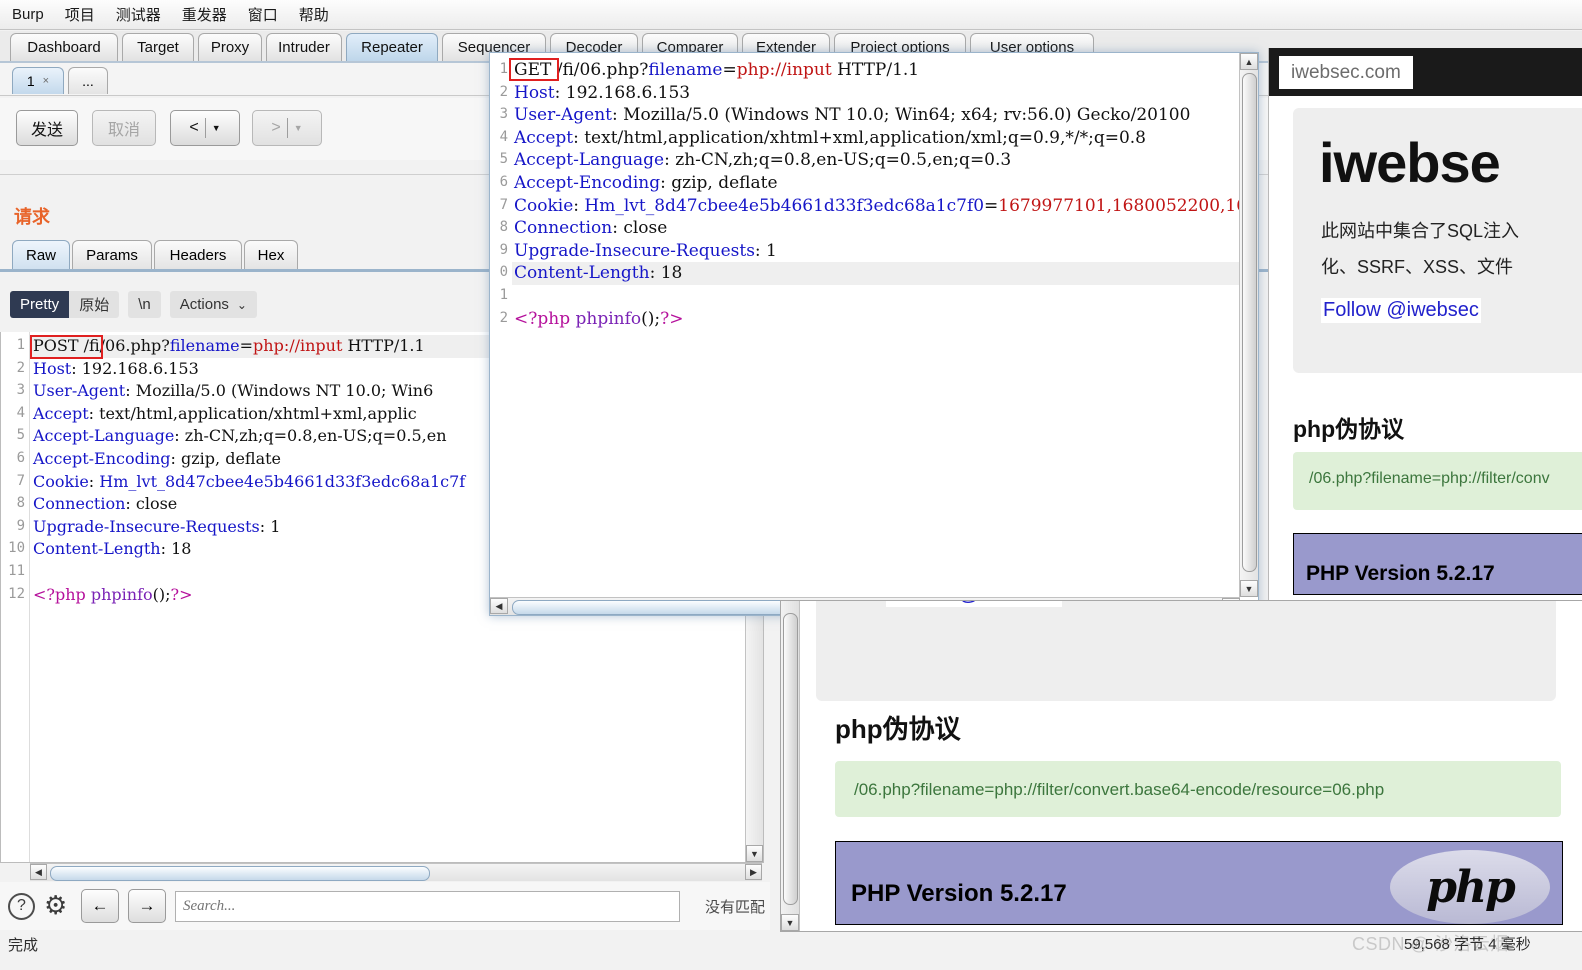  I want to click on popup-vertical-scrollbar: ▲ ▼, so click(1248, 325).